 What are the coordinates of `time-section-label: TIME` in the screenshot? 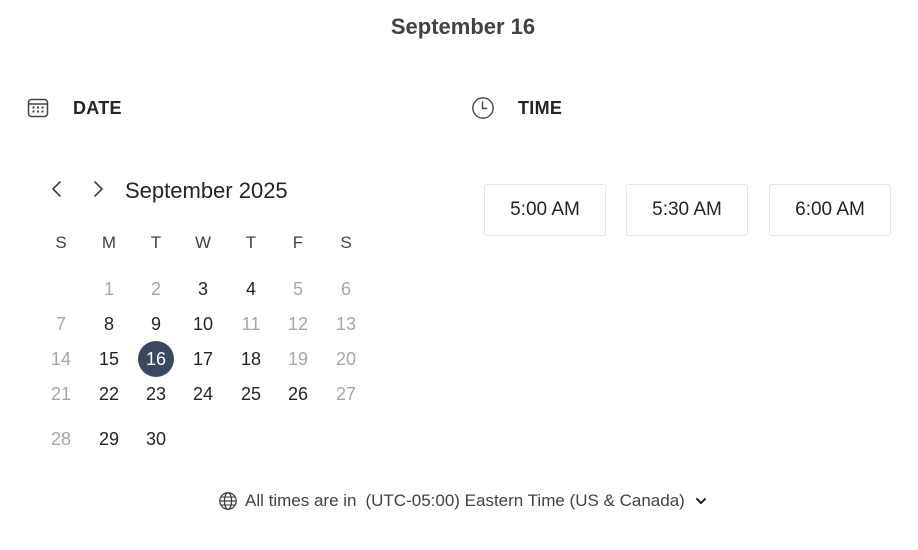 It's located at (540, 107).